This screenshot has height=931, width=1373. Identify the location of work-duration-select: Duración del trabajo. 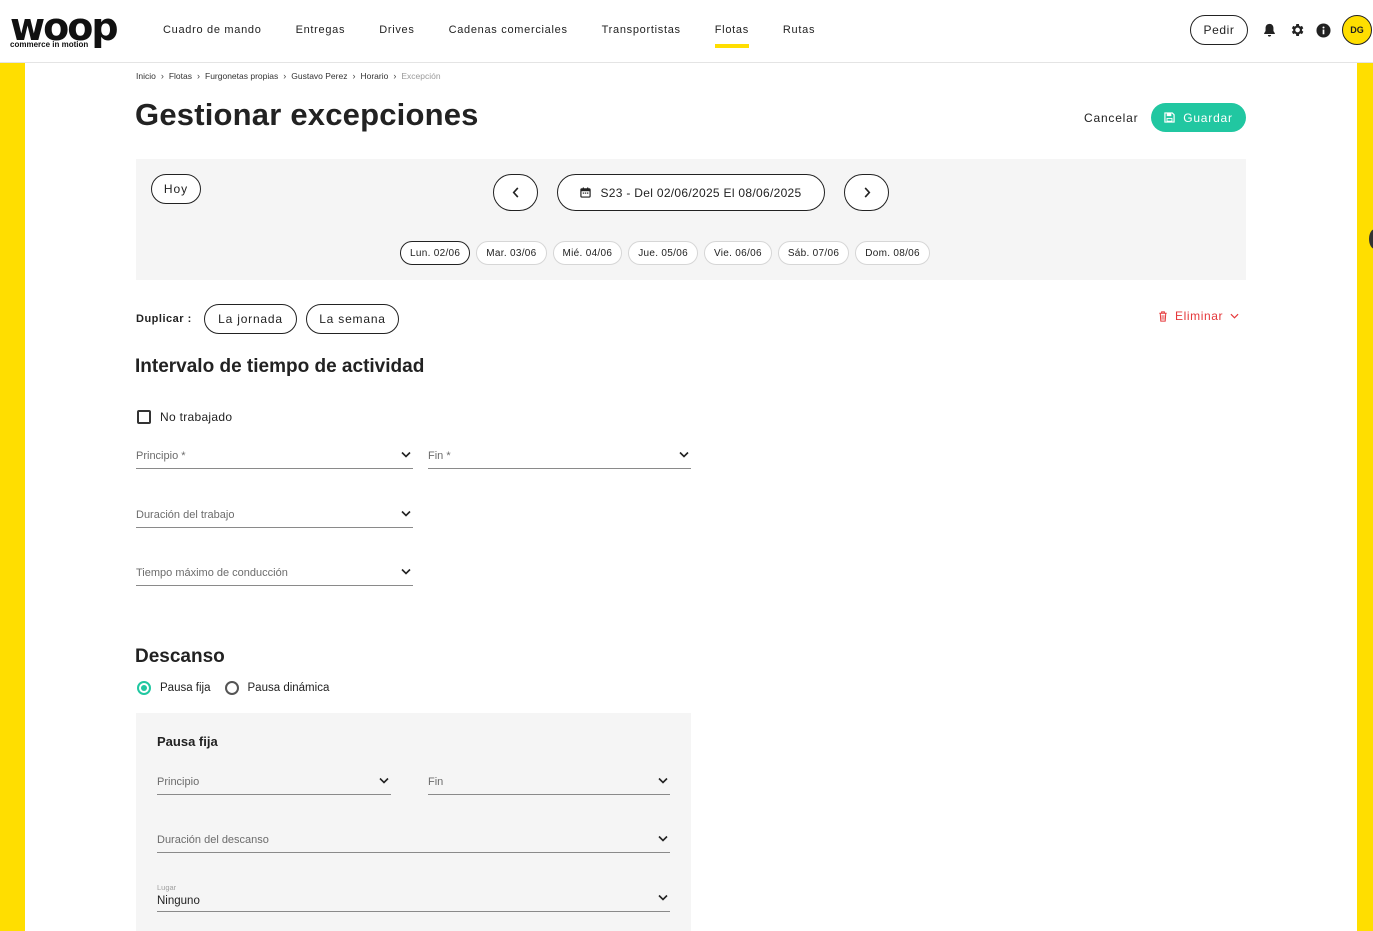
(274, 516).